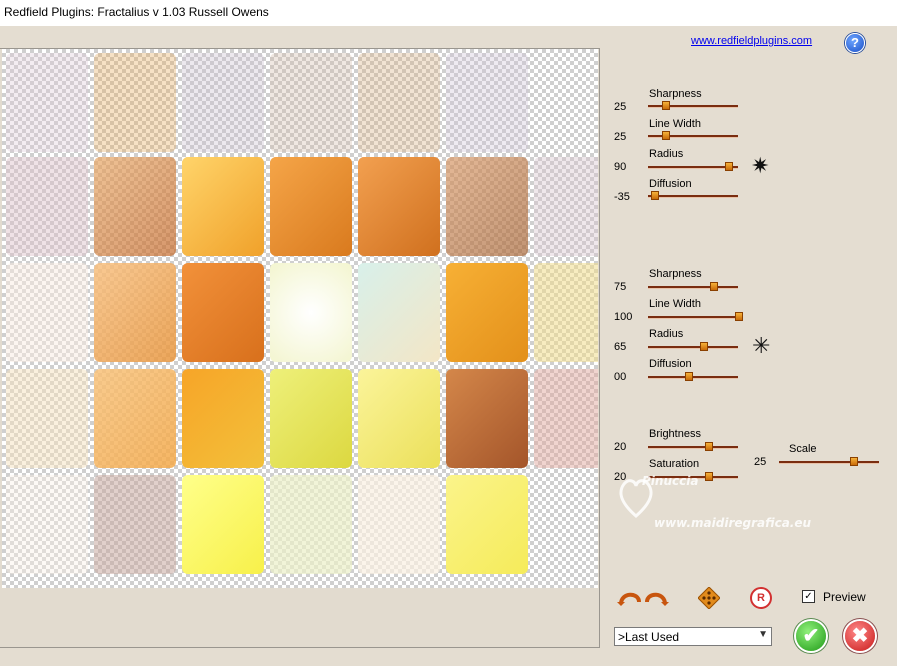  What do you see at coordinates (693, 636) in the screenshot?
I see `preset-dropdown: >Last Used ▼` at bounding box center [693, 636].